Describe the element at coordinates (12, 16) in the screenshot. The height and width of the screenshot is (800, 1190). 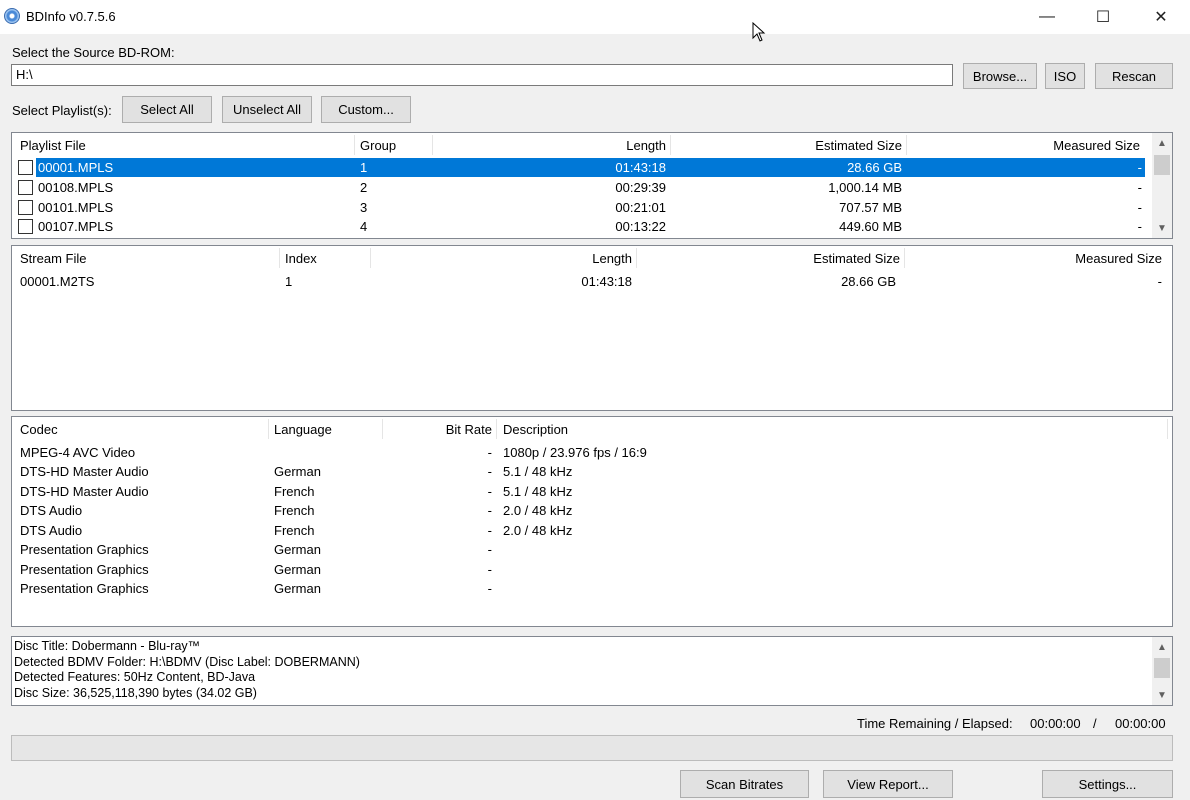
I see `disc-app-icon` at that location.